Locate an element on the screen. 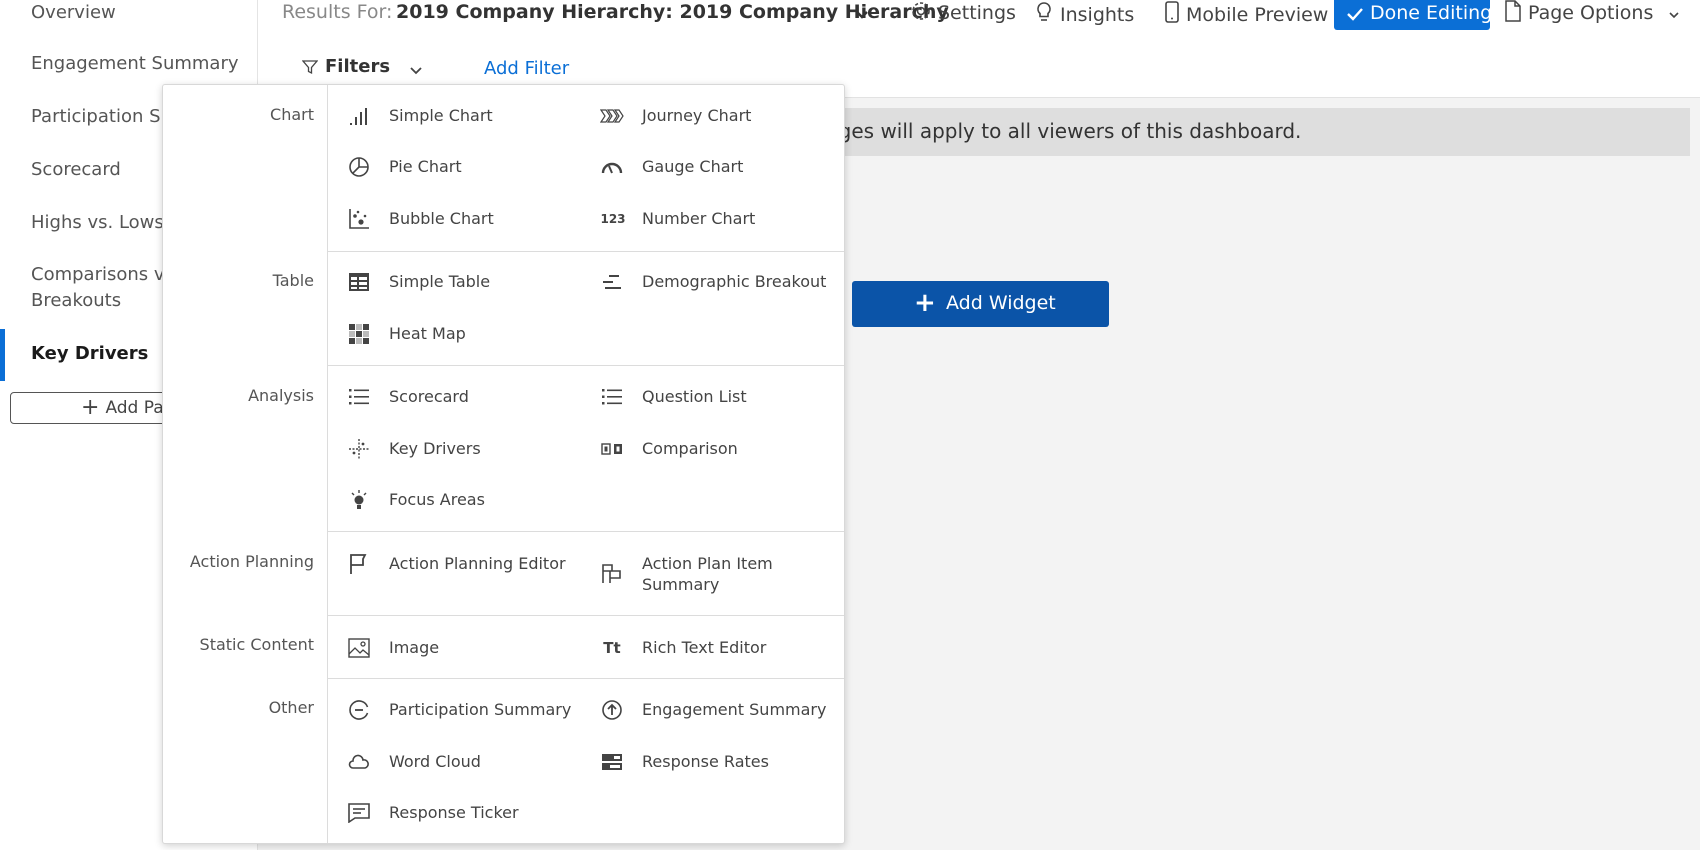  category-static-content: Static Content is located at coordinates (256, 644).